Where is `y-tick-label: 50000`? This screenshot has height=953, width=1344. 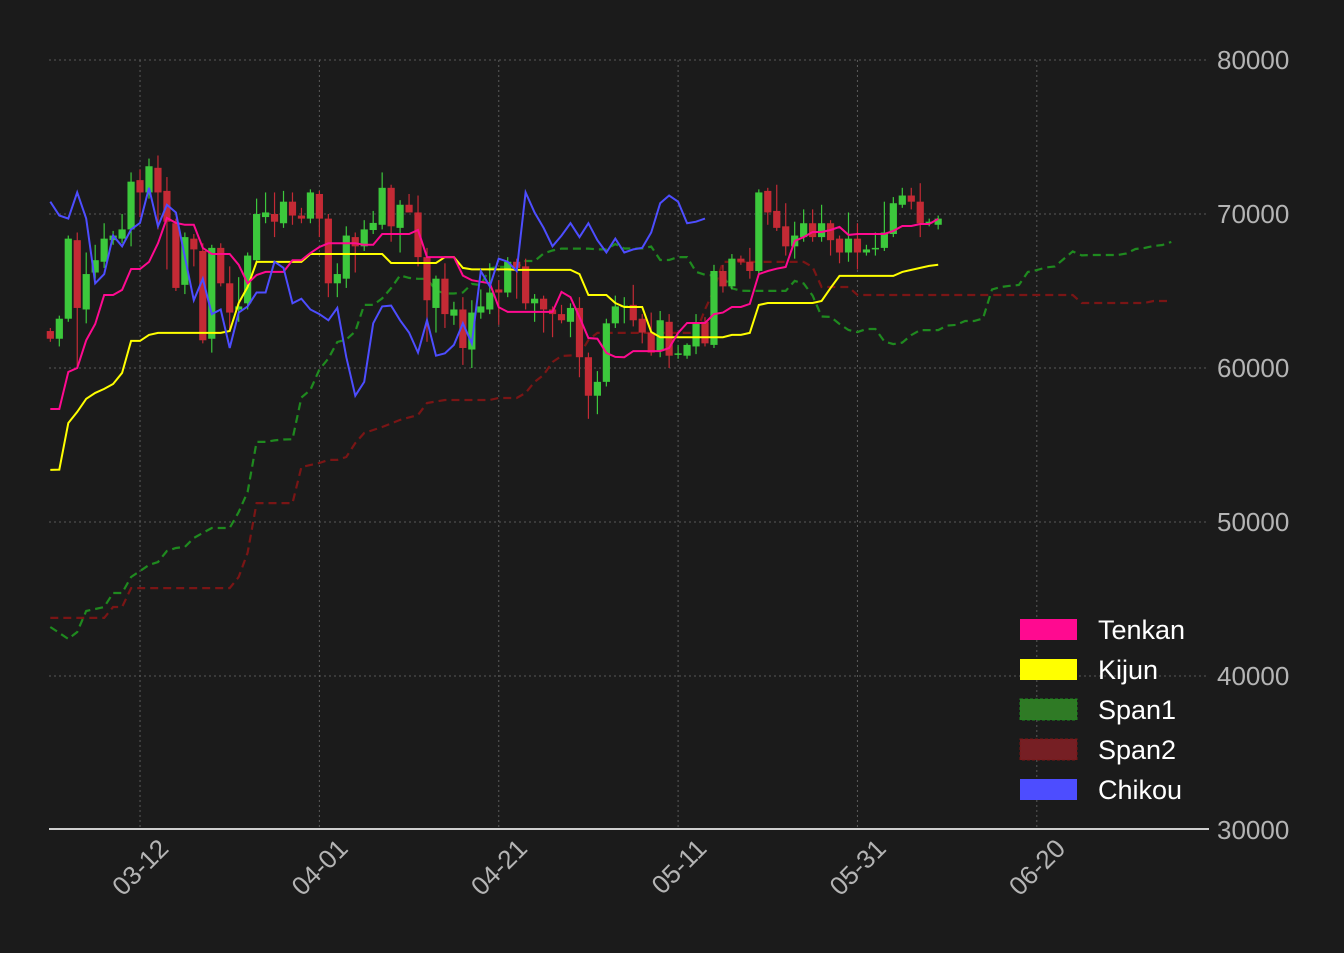
y-tick-label: 50000 is located at coordinates (1253, 522).